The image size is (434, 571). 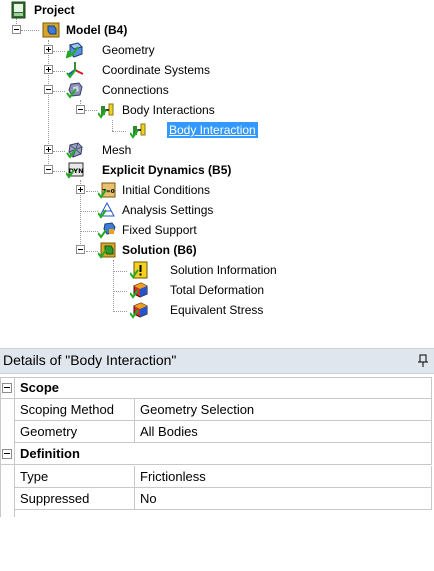 What do you see at coordinates (159, 230) in the screenshot?
I see `tree-label: Fixed Support` at bounding box center [159, 230].